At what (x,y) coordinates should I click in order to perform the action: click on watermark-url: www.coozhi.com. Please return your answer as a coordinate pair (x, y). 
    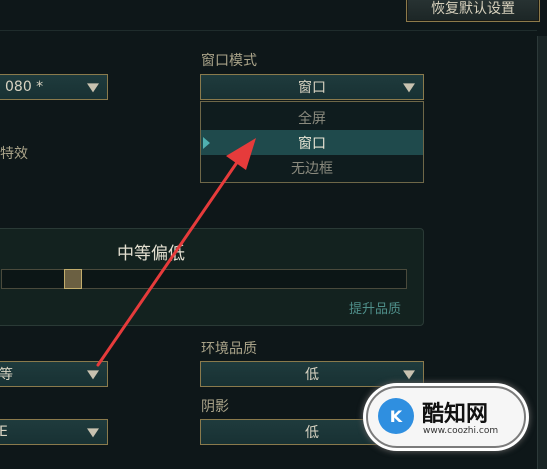
    Looking at the image, I should click on (461, 431).